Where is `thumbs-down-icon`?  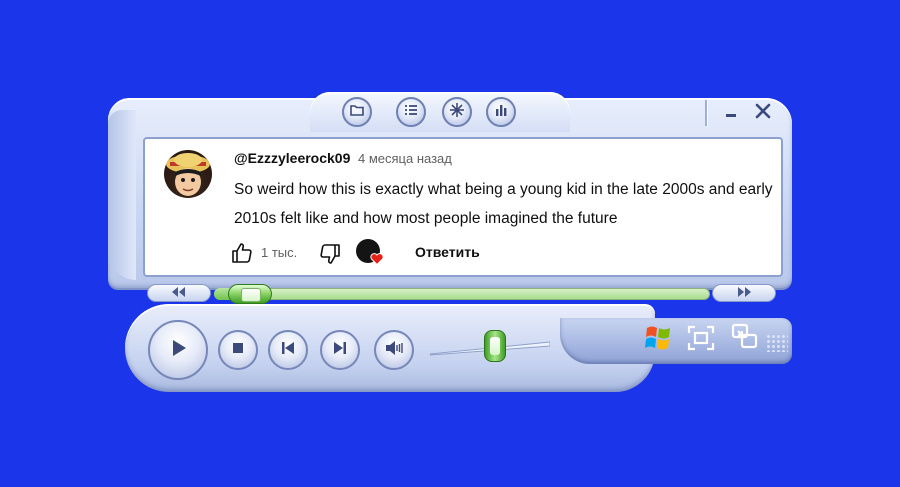
thumbs-down-icon is located at coordinates (330, 257).